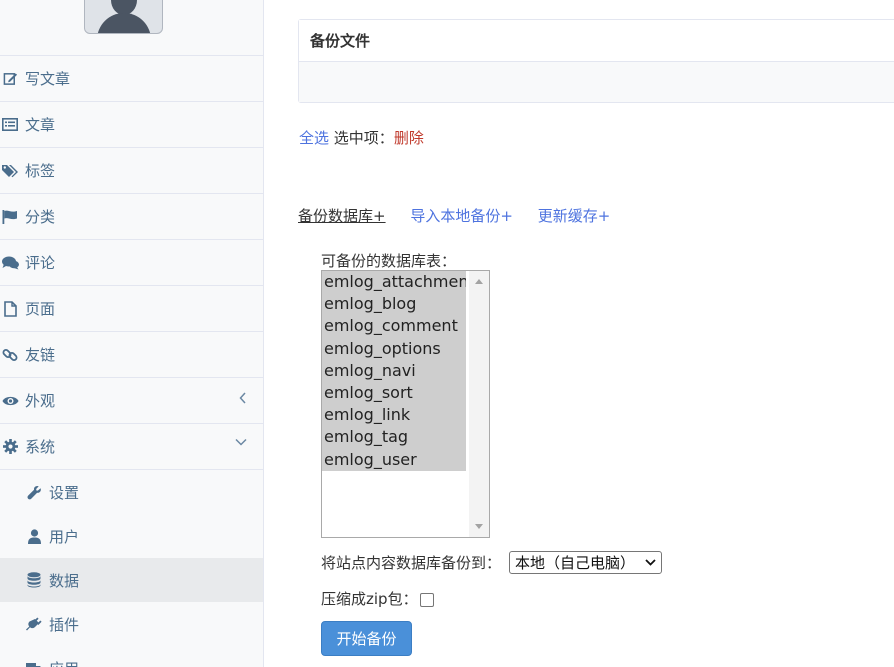 The image size is (894, 667). What do you see at coordinates (131, 309) in the screenshot?
I see `sidebar-item-pages: 页面` at bounding box center [131, 309].